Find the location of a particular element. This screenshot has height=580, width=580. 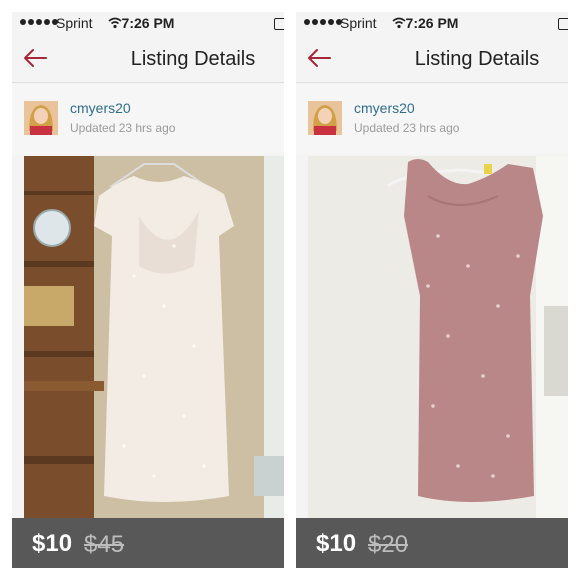

price-bar: $10 $45 is located at coordinates (148, 543).